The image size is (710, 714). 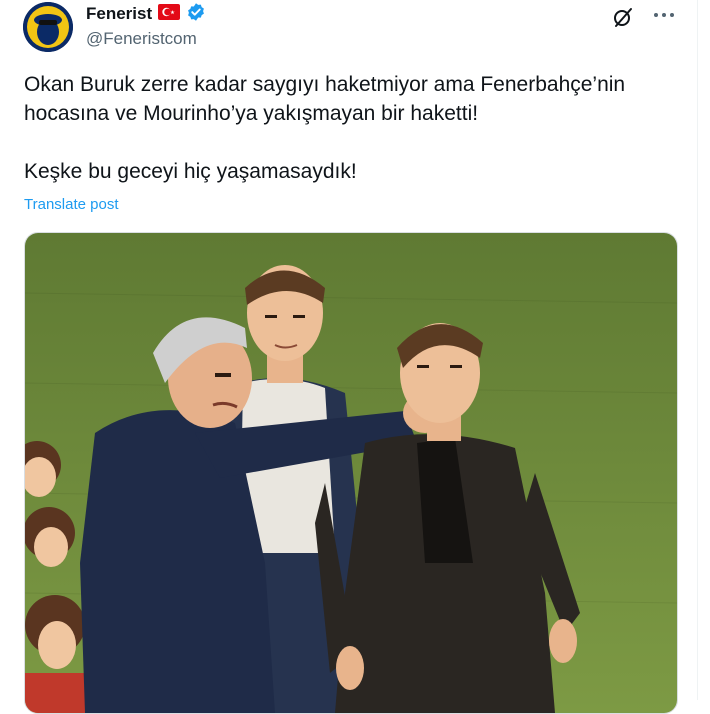 I want to click on handle: @Feneristcom, so click(x=141, y=39).